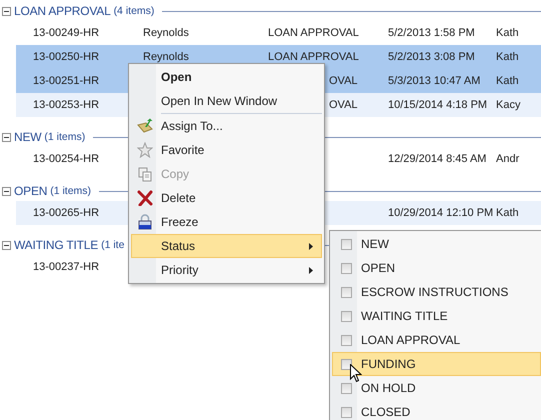  I want to click on table-cell: 13-00237-HR, so click(66, 267).